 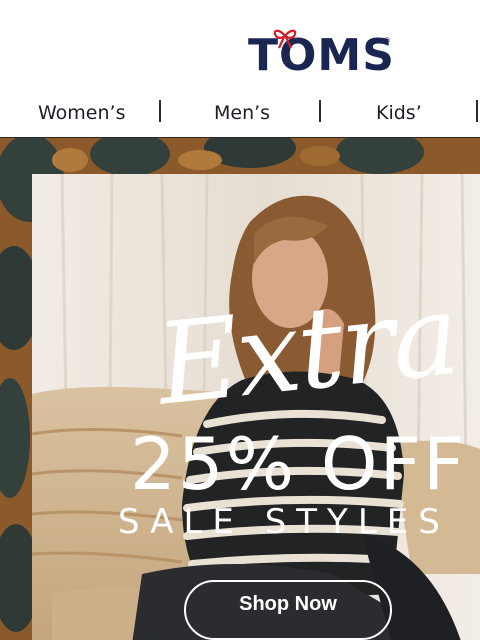 I want to click on promo-subtitle-text: SALE STYLES, so click(x=284, y=522).